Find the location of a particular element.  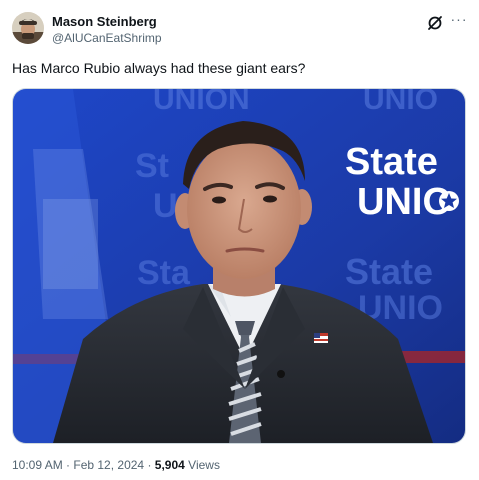

bg-left-s2: Sta is located at coordinates (164, 273).